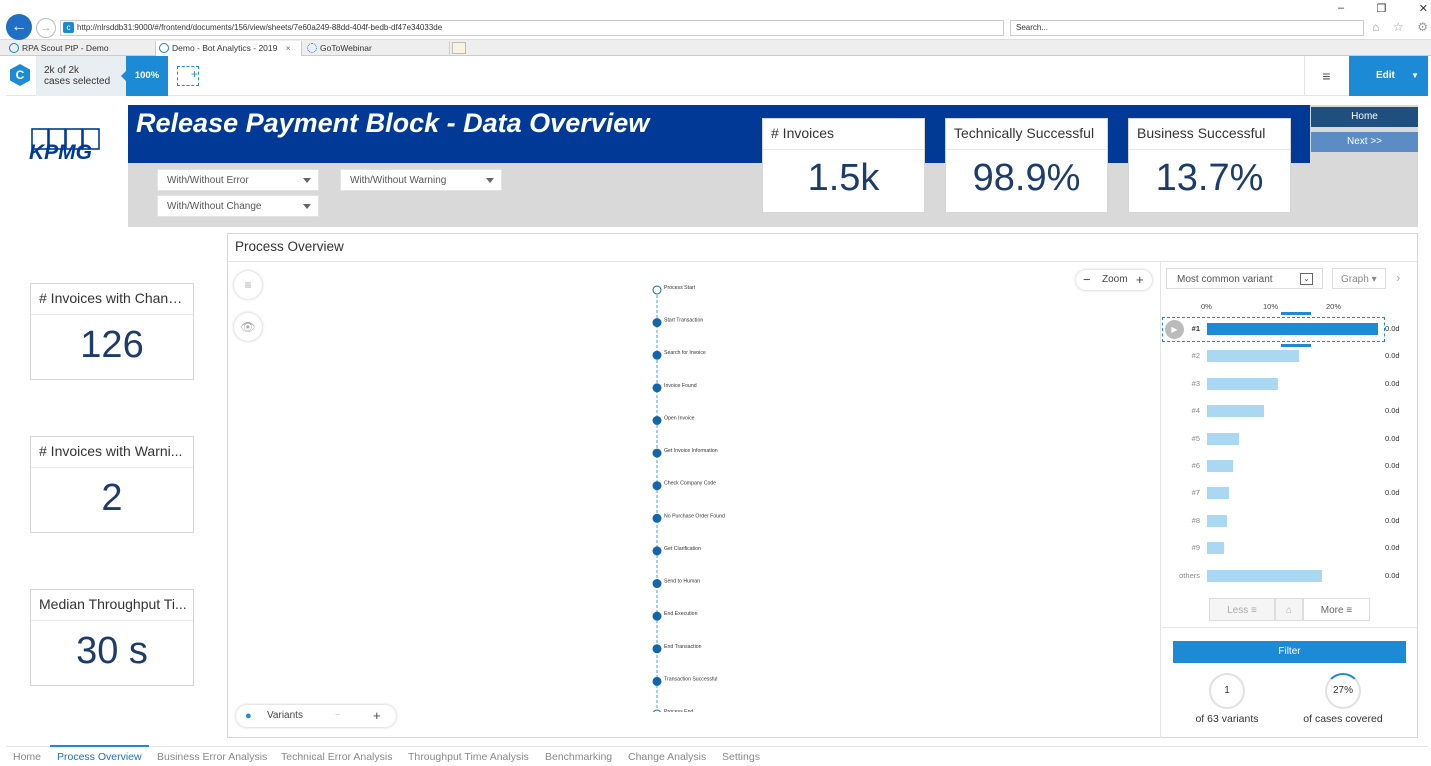 This screenshot has width=1431, height=766. I want to click on activity-label: Process End, so click(679, 710).